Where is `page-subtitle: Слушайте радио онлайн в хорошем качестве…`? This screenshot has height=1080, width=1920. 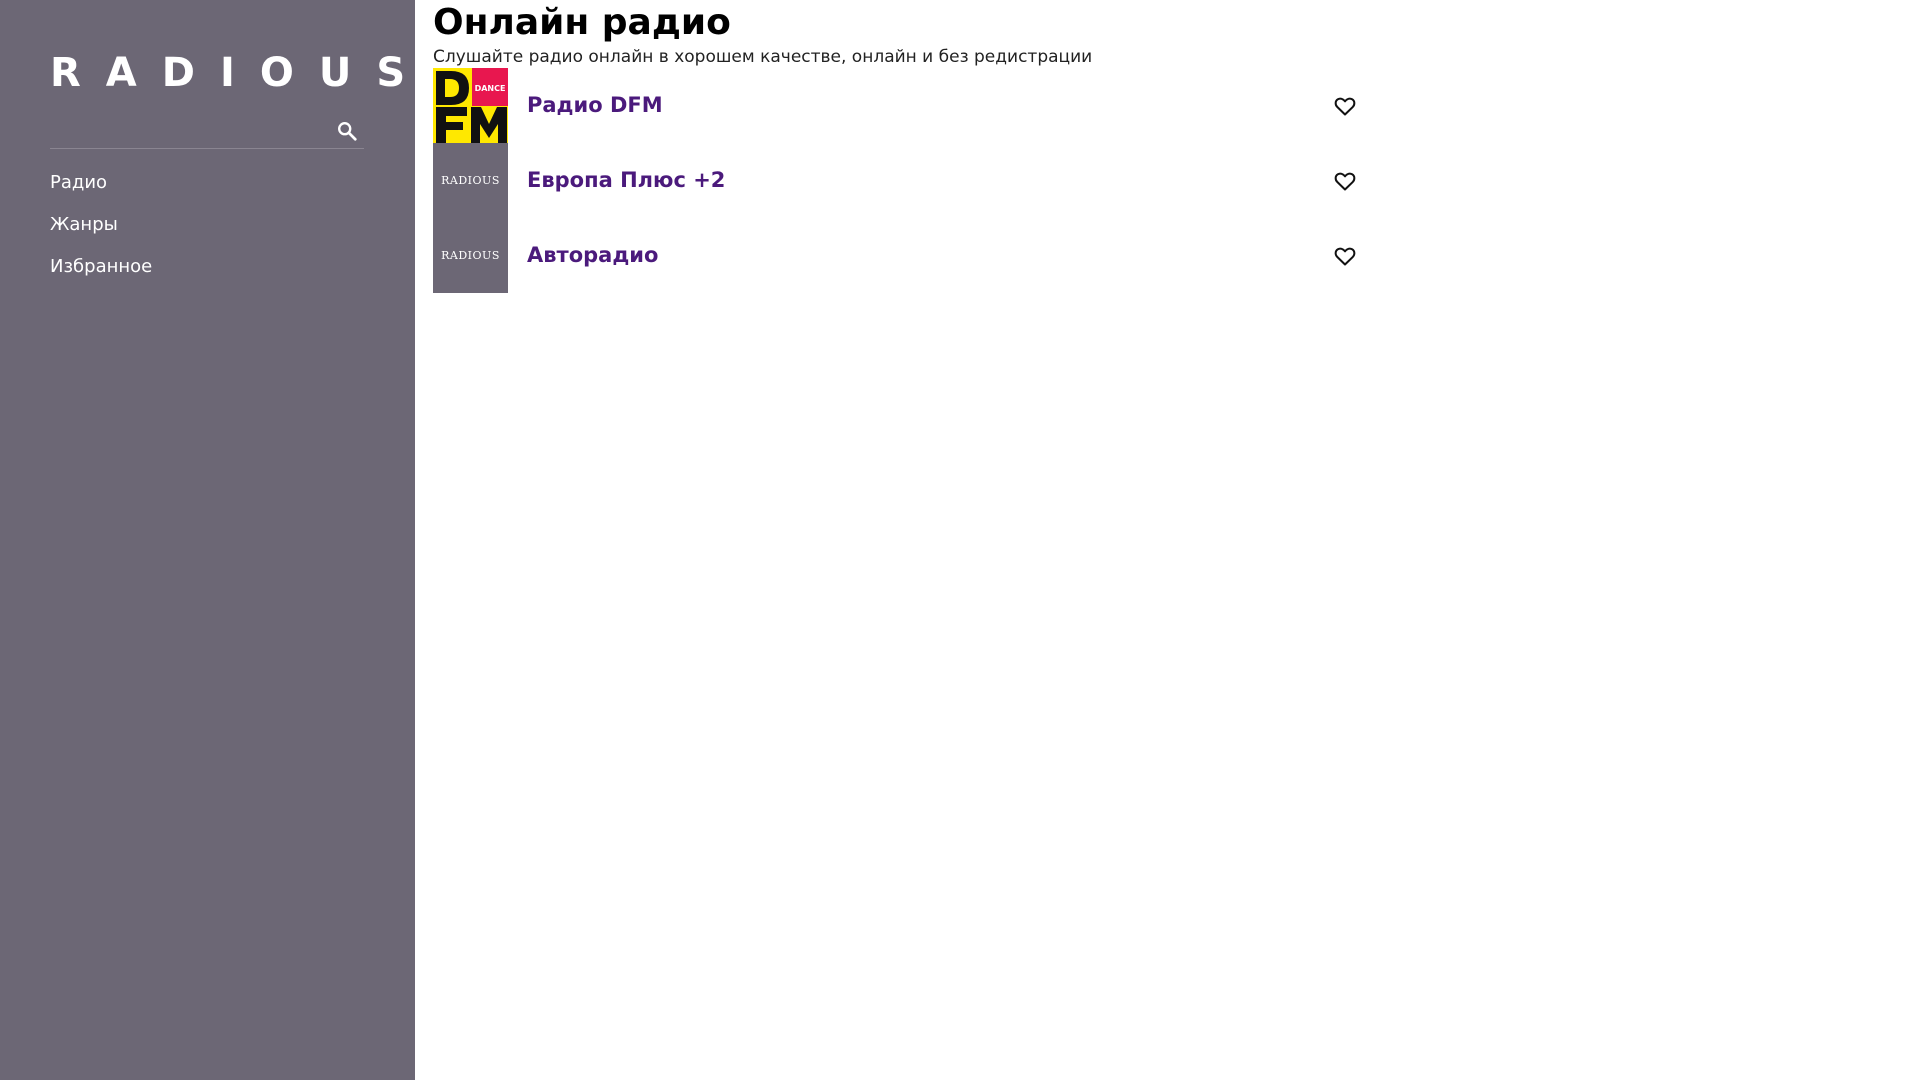
page-subtitle: Слушайте радио онлайн в хорошем качестве… is located at coordinates (763, 57).